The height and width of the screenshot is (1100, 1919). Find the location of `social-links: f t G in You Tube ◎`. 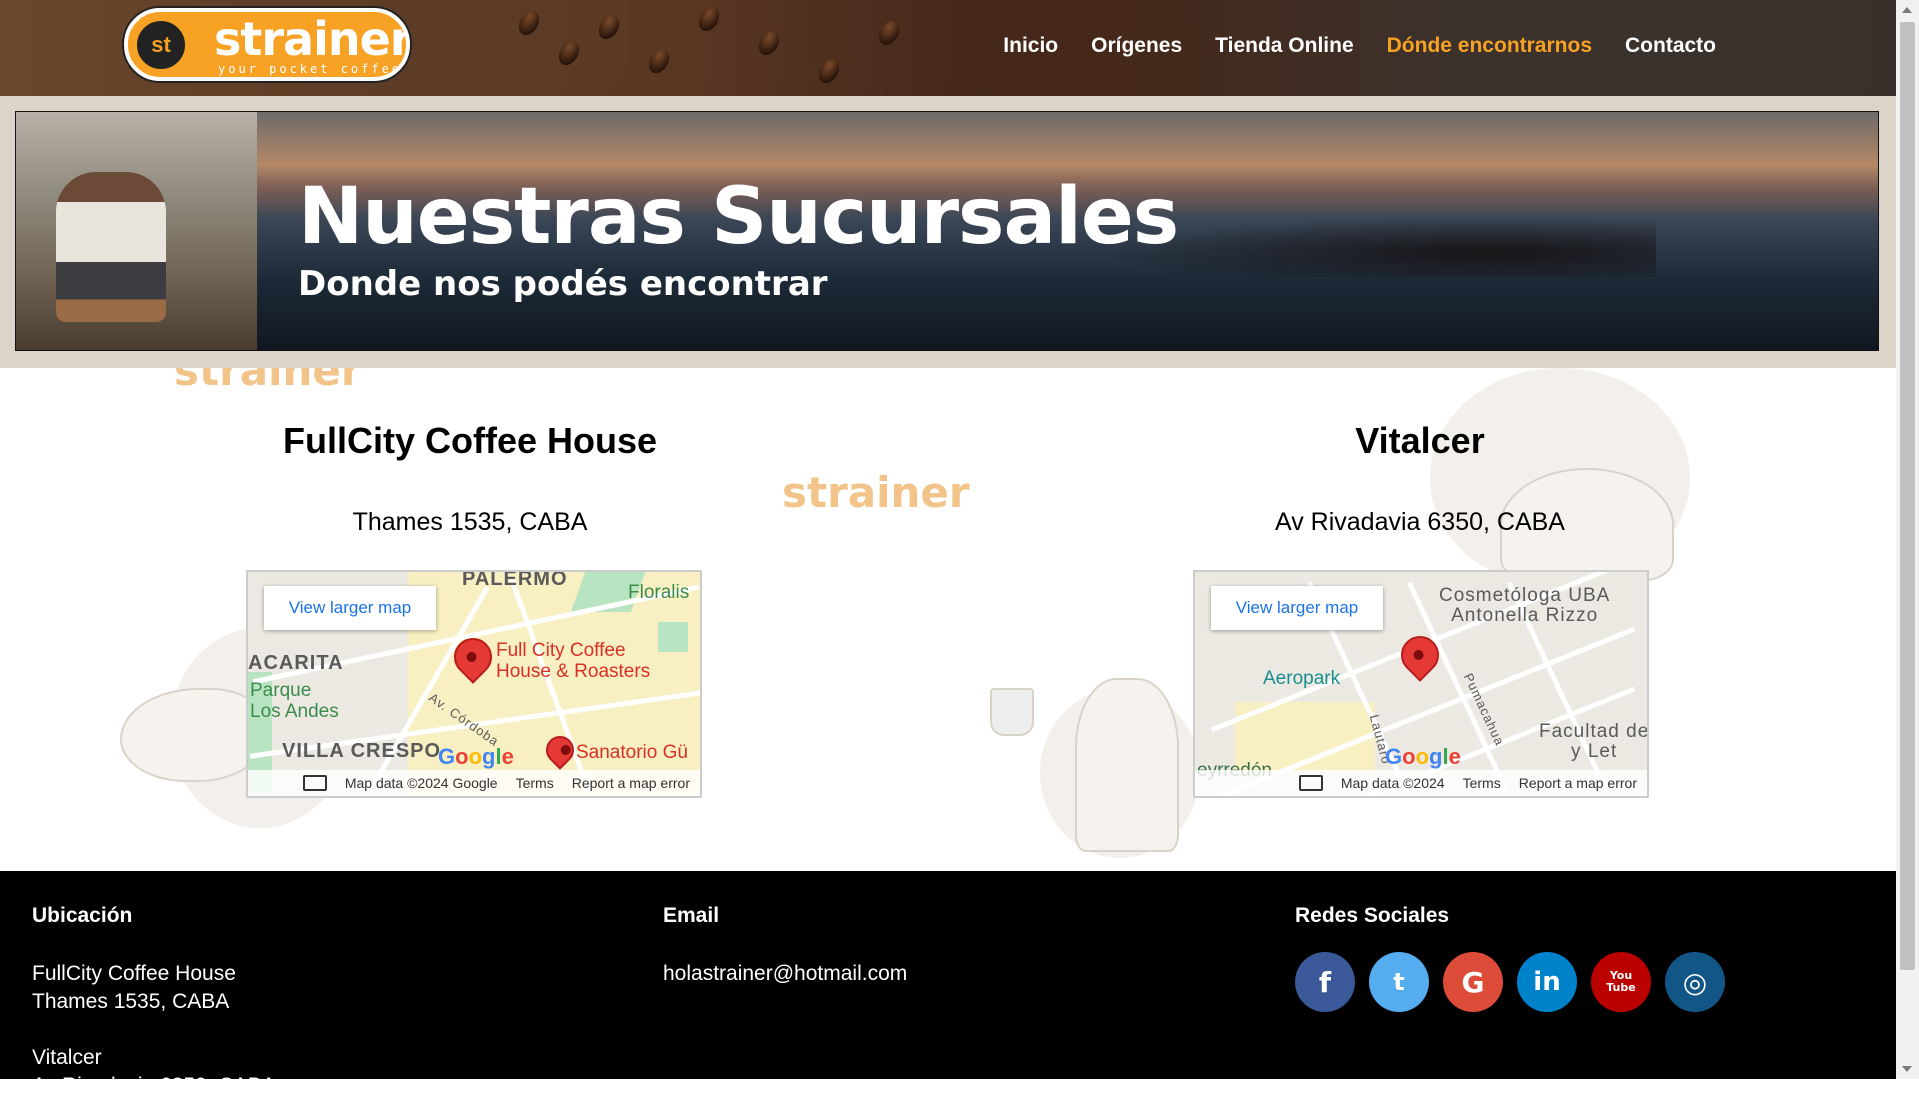

social-links: f t G in You Tube ◎ is located at coordinates (1510, 982).